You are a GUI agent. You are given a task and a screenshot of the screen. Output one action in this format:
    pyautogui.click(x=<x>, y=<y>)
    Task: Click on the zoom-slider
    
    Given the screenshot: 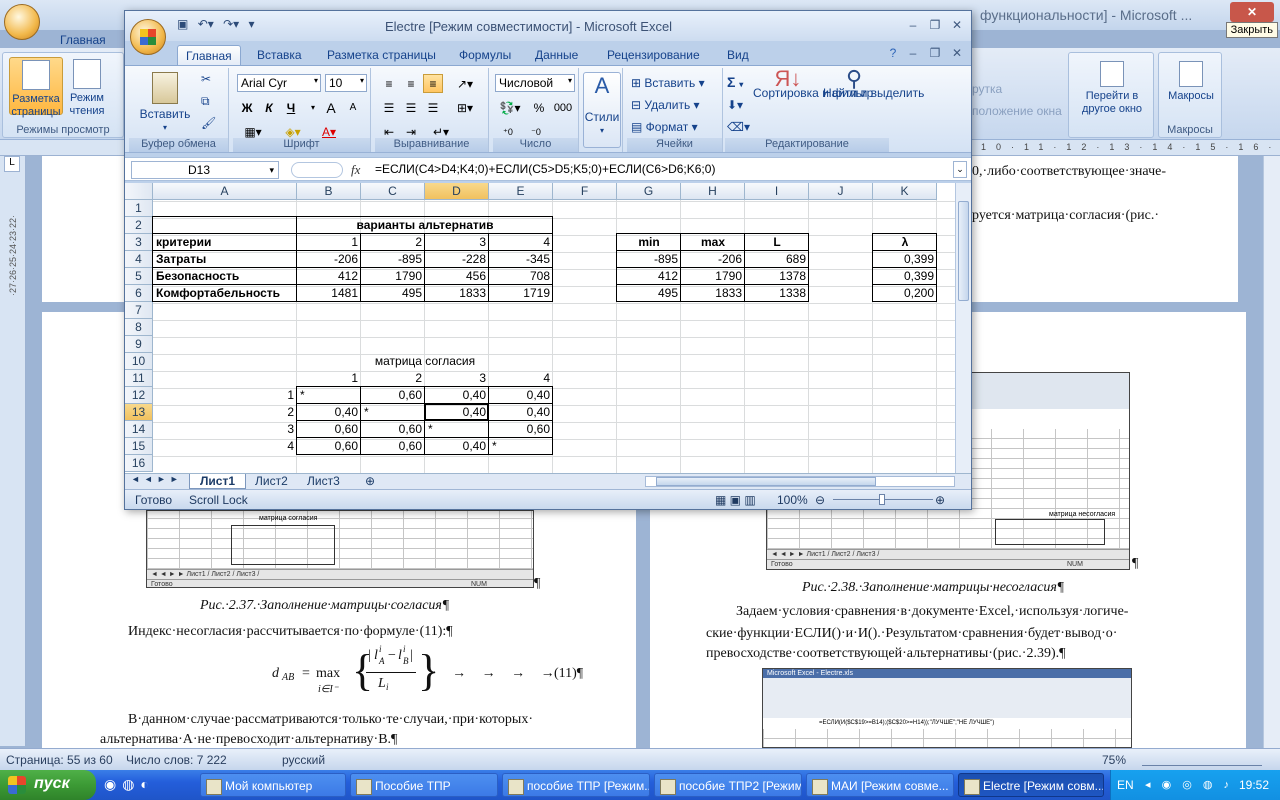 What is the action you would take?
    pyautogui.click(x=883, y=499)
    